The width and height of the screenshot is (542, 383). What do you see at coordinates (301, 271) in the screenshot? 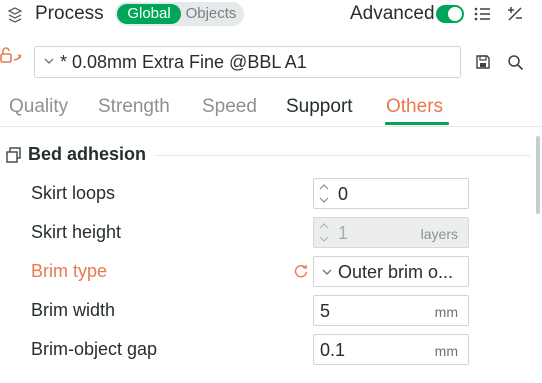
I see `reset-icon` at bounding box center [301, 271].